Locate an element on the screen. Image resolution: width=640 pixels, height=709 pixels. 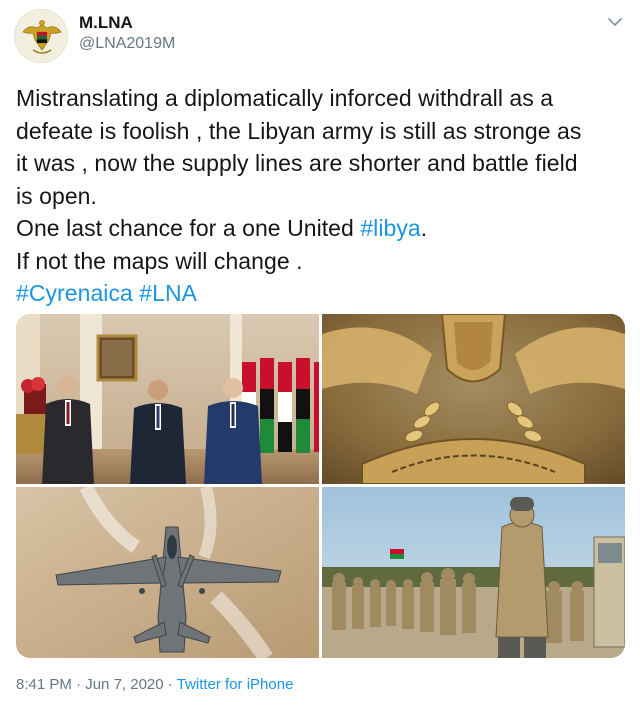
tweet-line: is open. is located at coordinates (56, 195).